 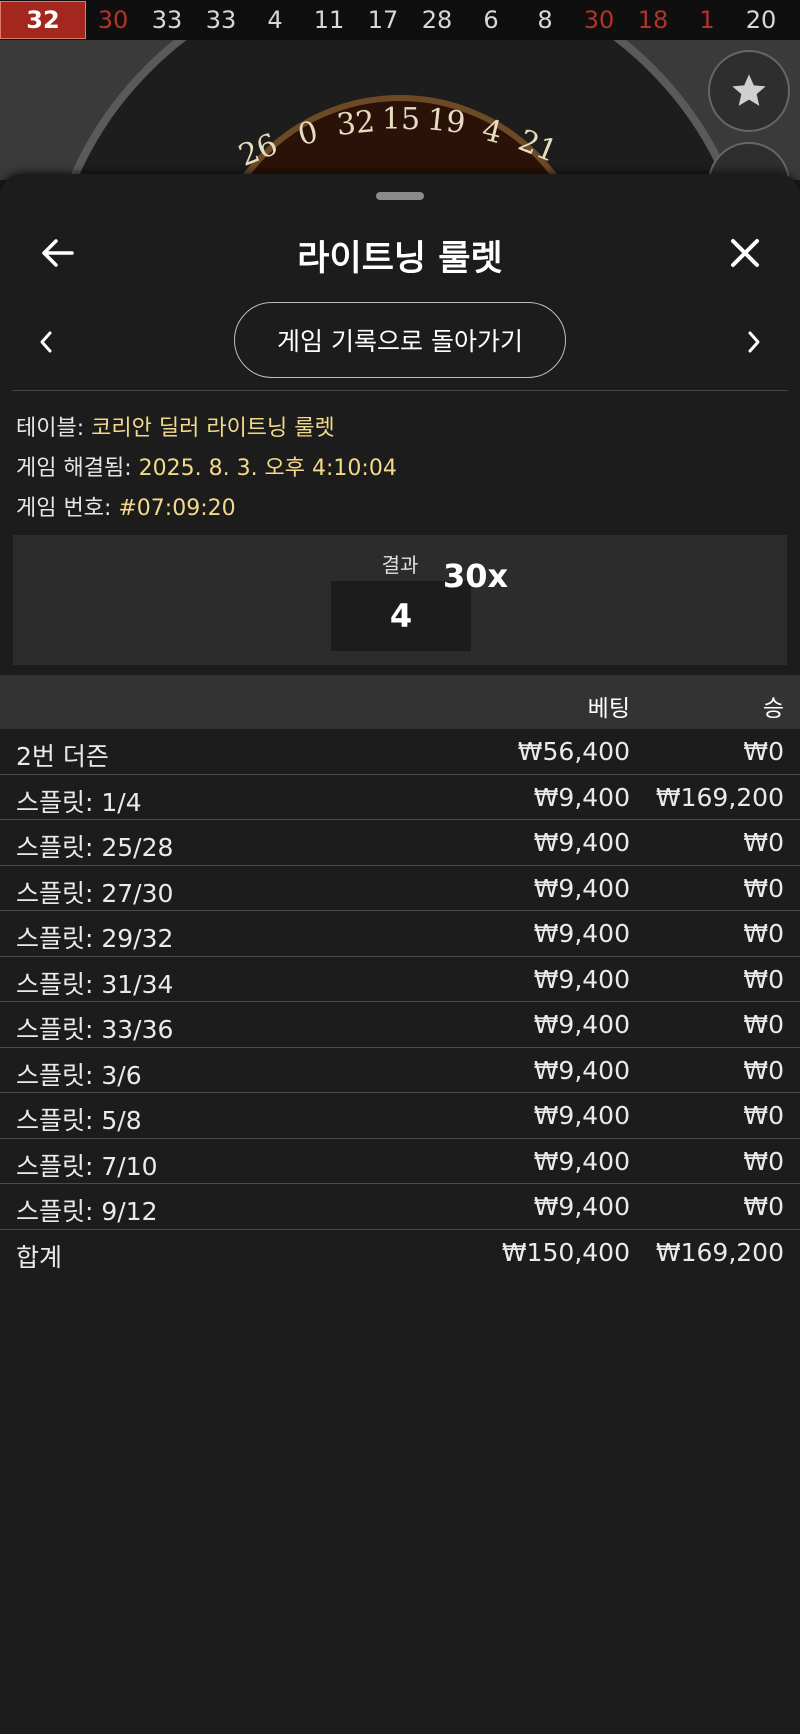 What do you see at coordinates (79, 1075) in the screenshot?
I see `bet-name: 스플릿: 3/6` at bounding box center [79, 1075].